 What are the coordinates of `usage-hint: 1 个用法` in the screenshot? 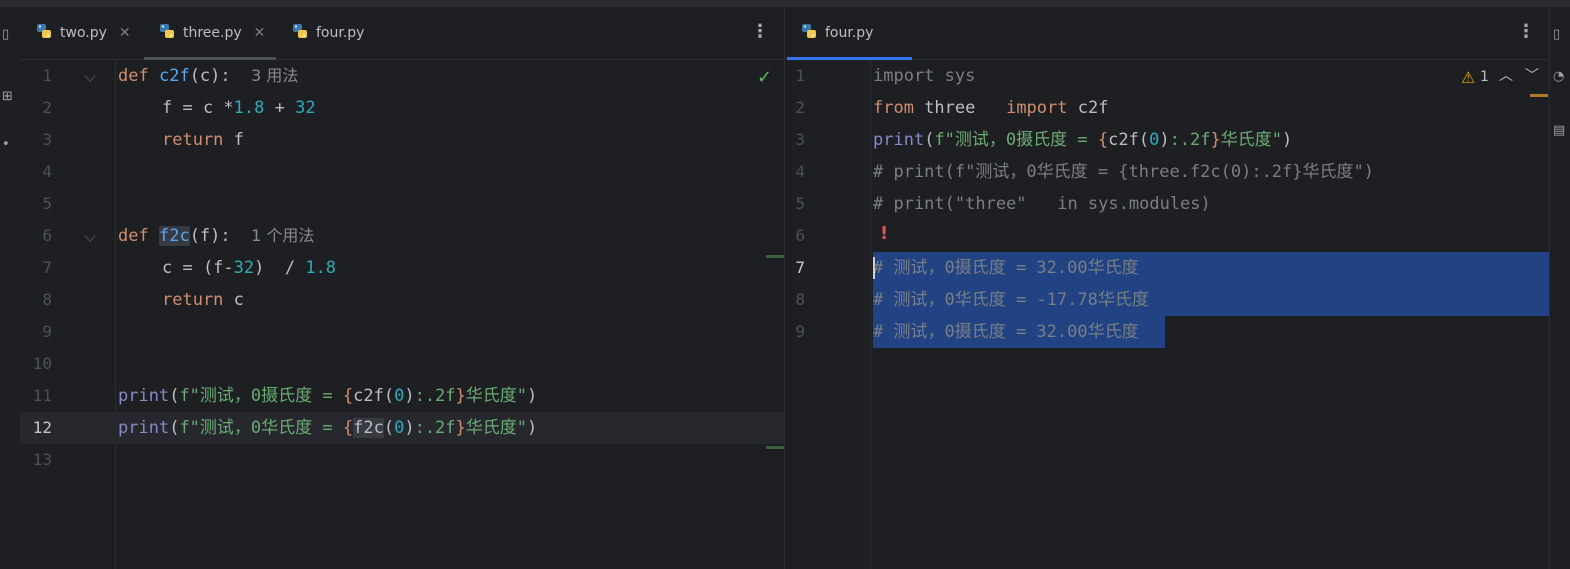 It's located at (282, 235).